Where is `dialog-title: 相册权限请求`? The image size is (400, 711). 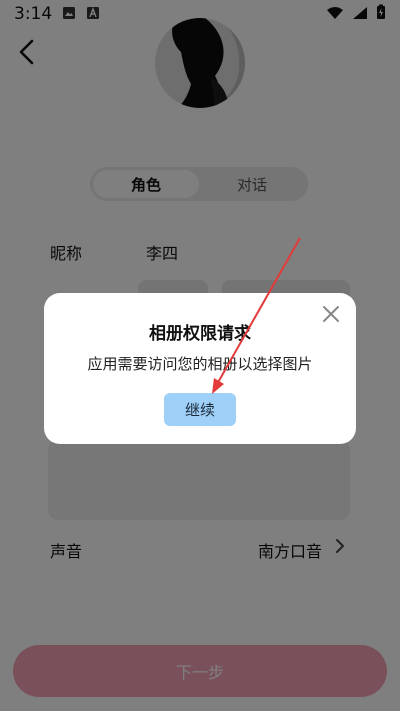 dialog-title: 相册权限请求 is located at coordinates (200, 334).